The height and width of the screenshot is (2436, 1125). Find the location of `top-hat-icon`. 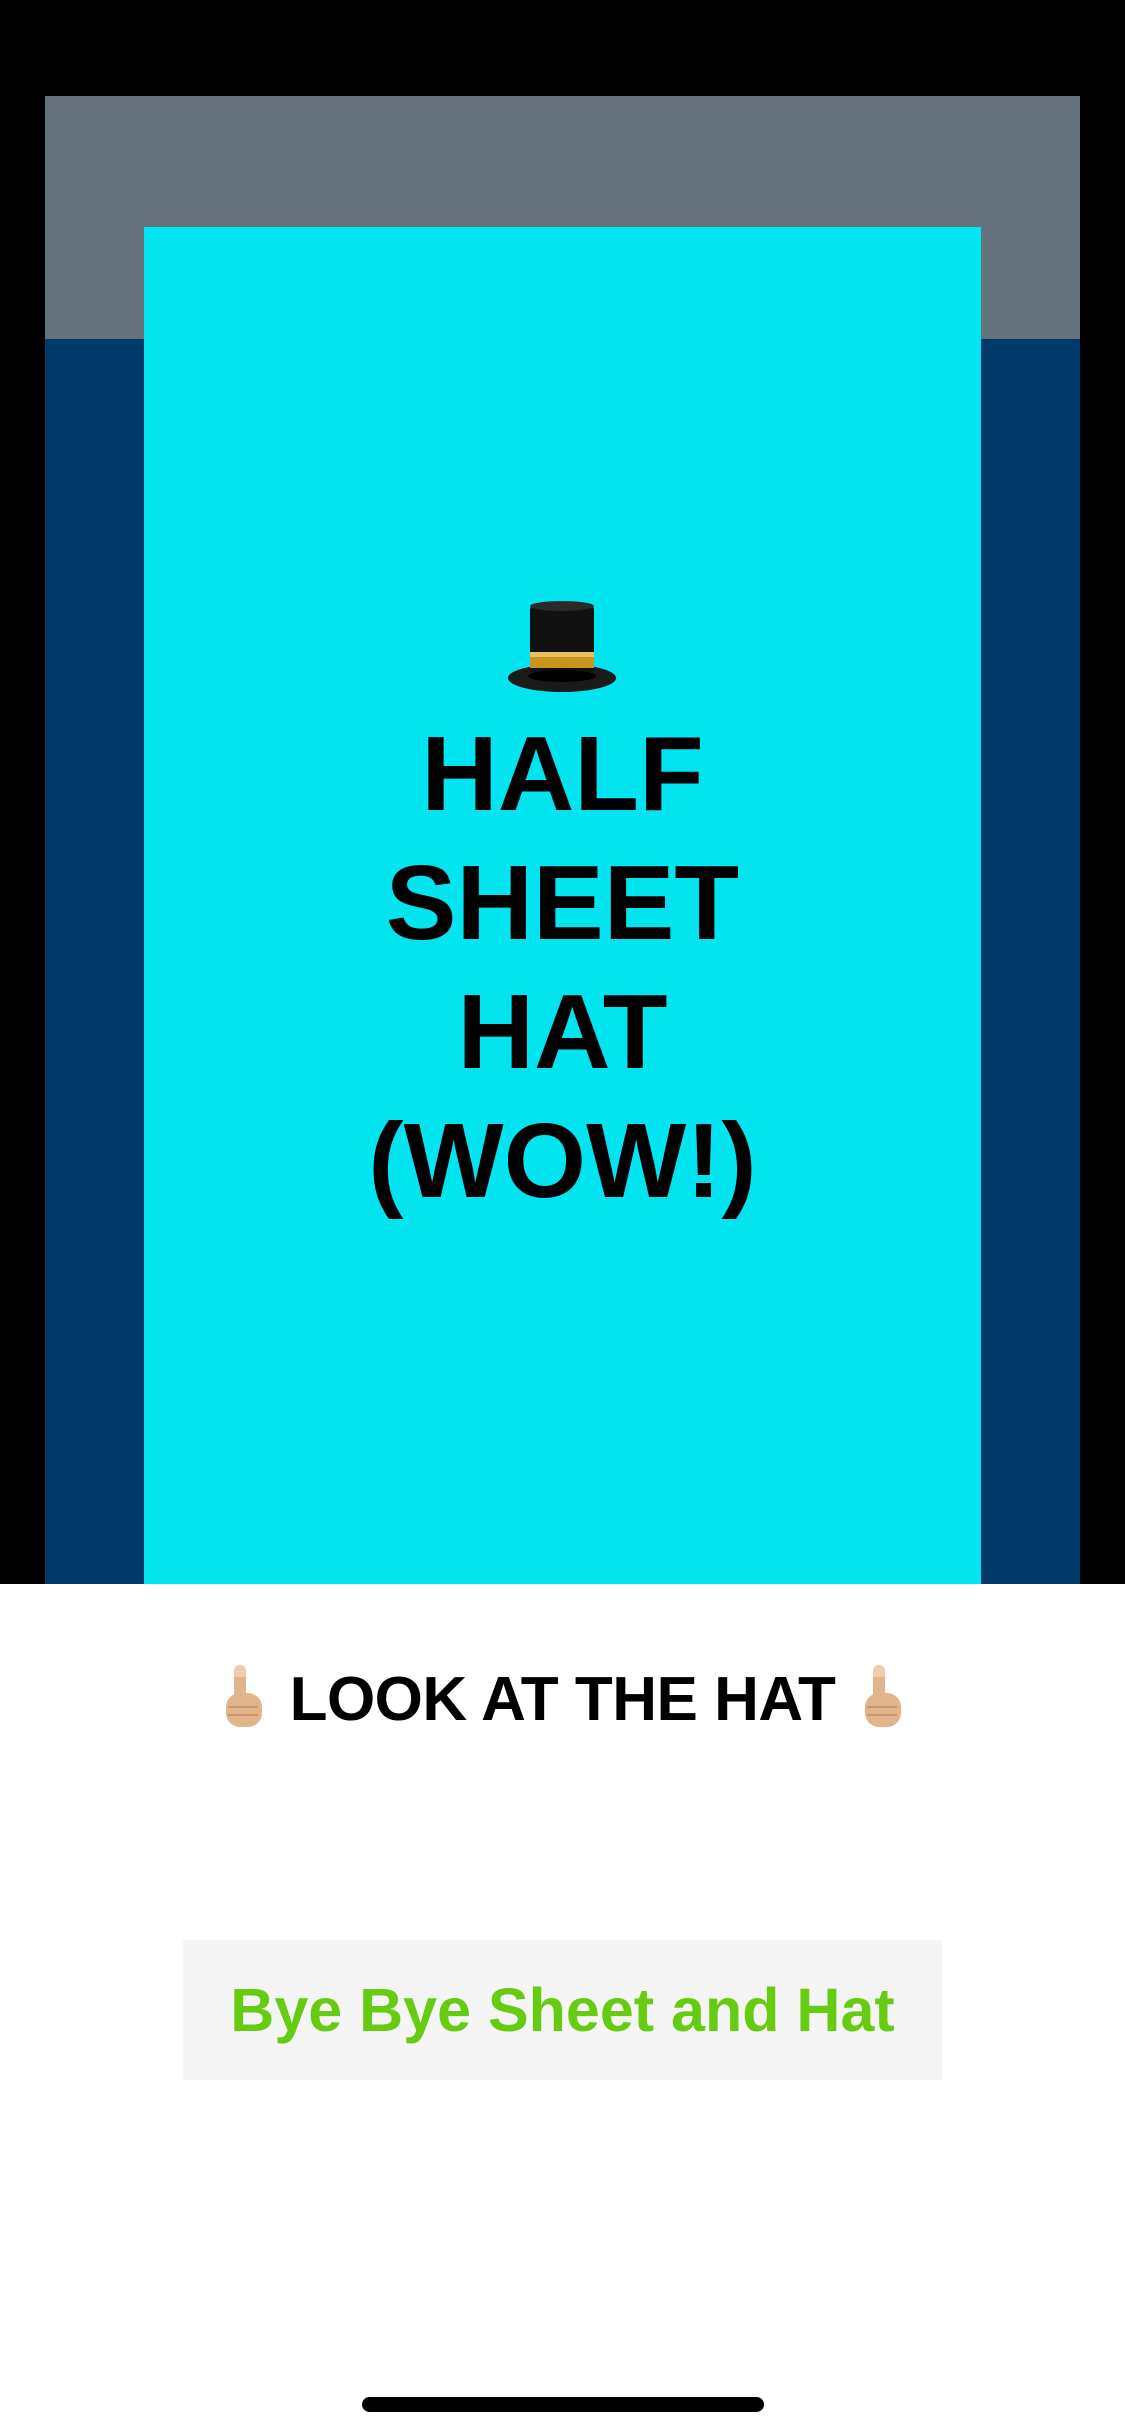

top-hat-icon is located at coordinates (562, 646).